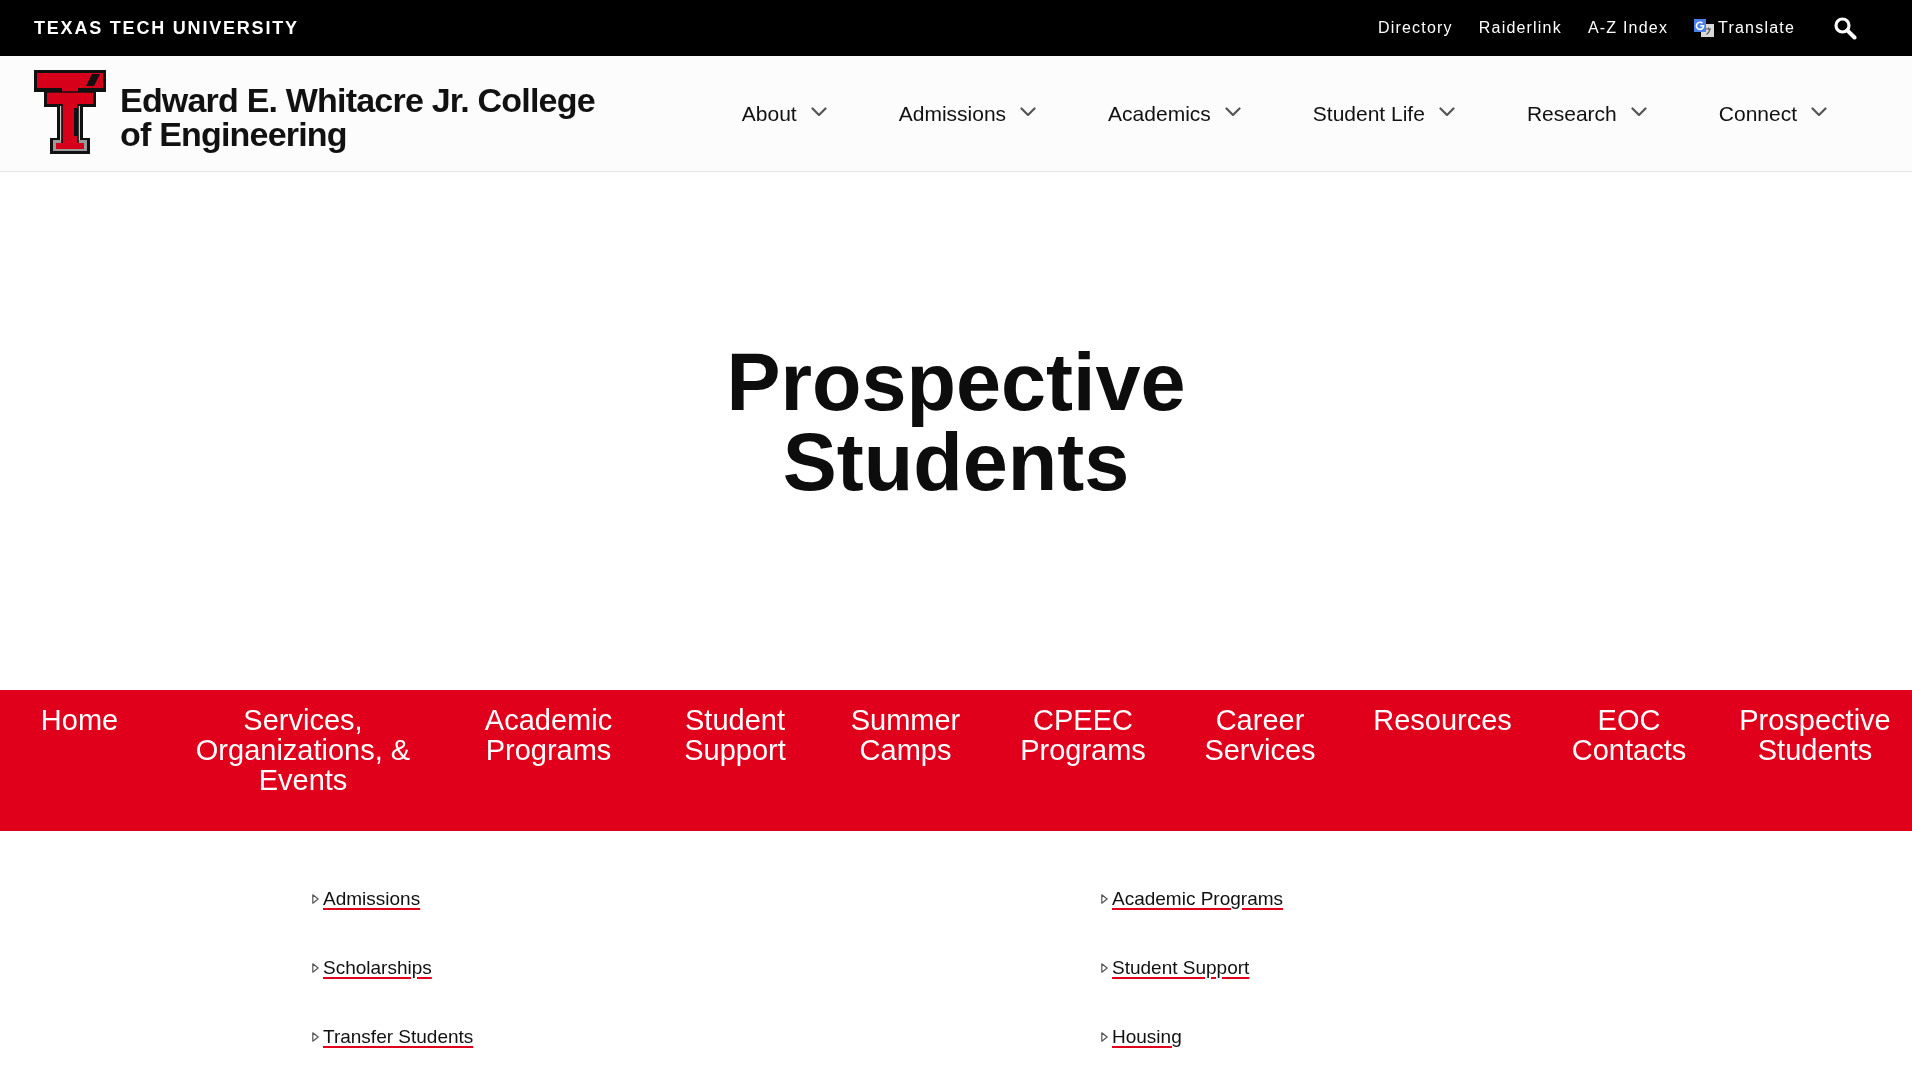  What do you see at coordinates (1815, 735) in the screenshot?
I see `section-nav-link: Prospective Students` at bounding box center [1815, 735].